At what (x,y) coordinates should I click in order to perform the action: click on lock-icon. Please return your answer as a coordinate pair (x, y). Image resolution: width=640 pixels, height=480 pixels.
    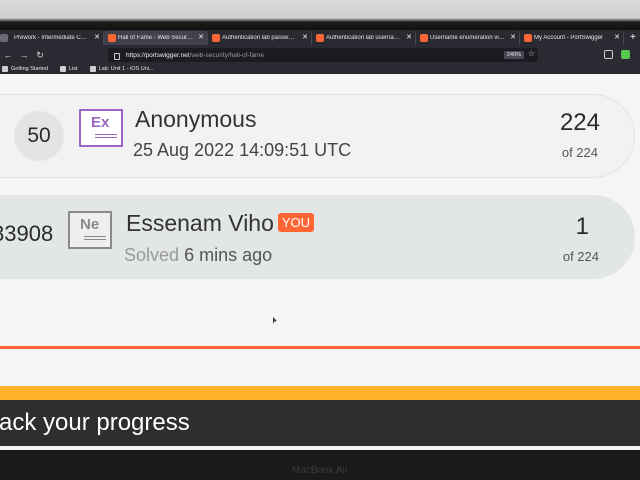
    Looking at the image, I should click on (117, 56).